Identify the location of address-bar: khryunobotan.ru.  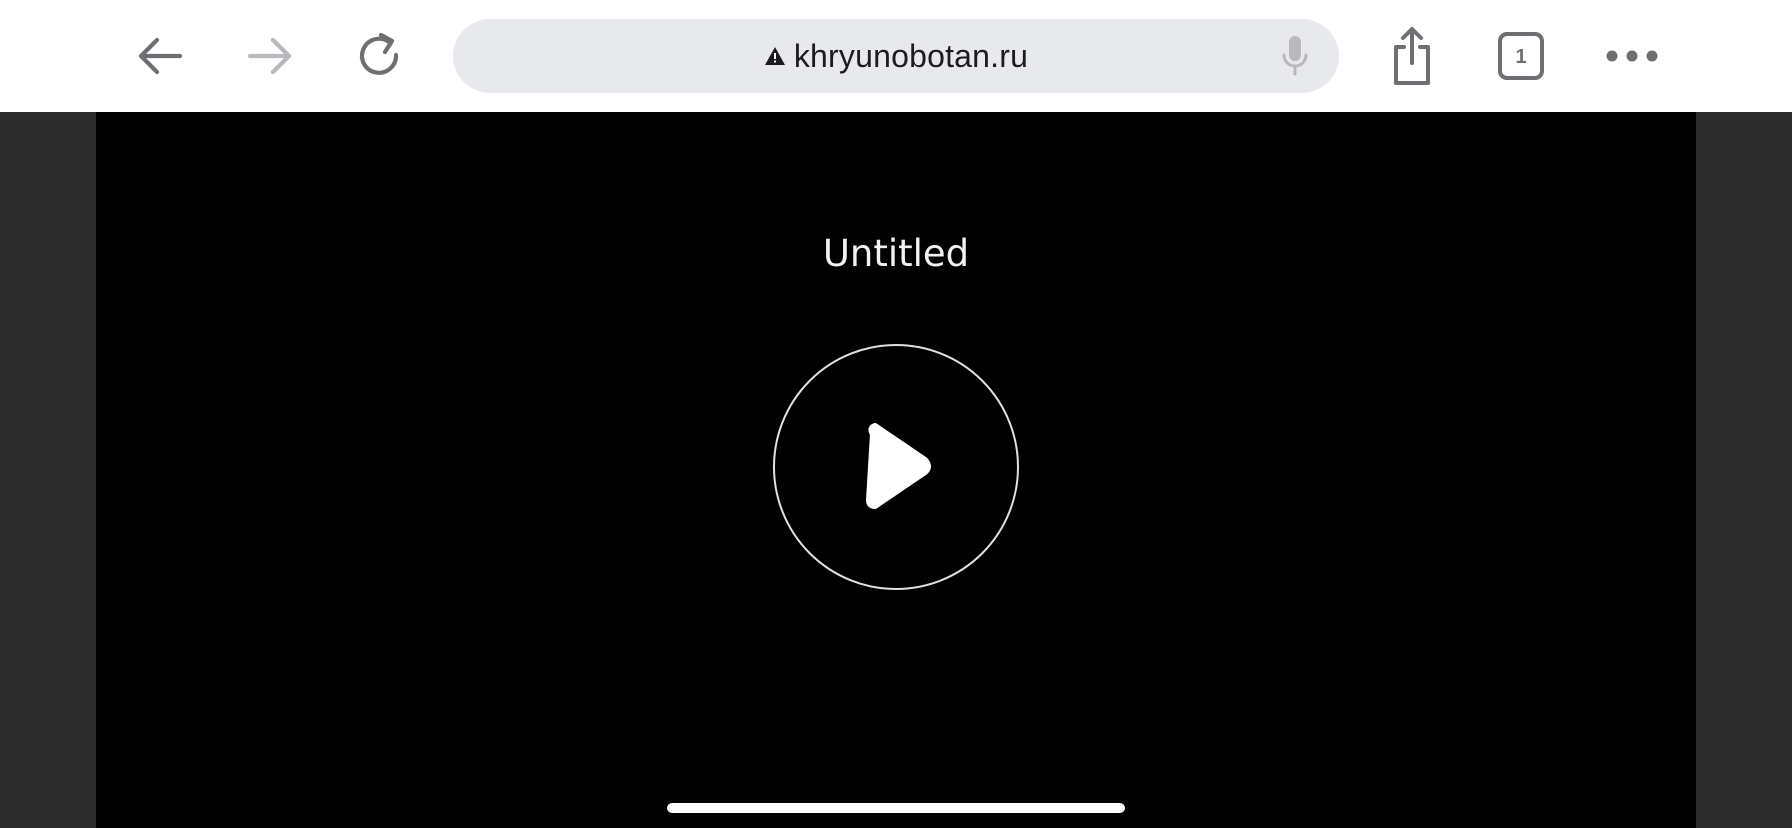
(896, 56).